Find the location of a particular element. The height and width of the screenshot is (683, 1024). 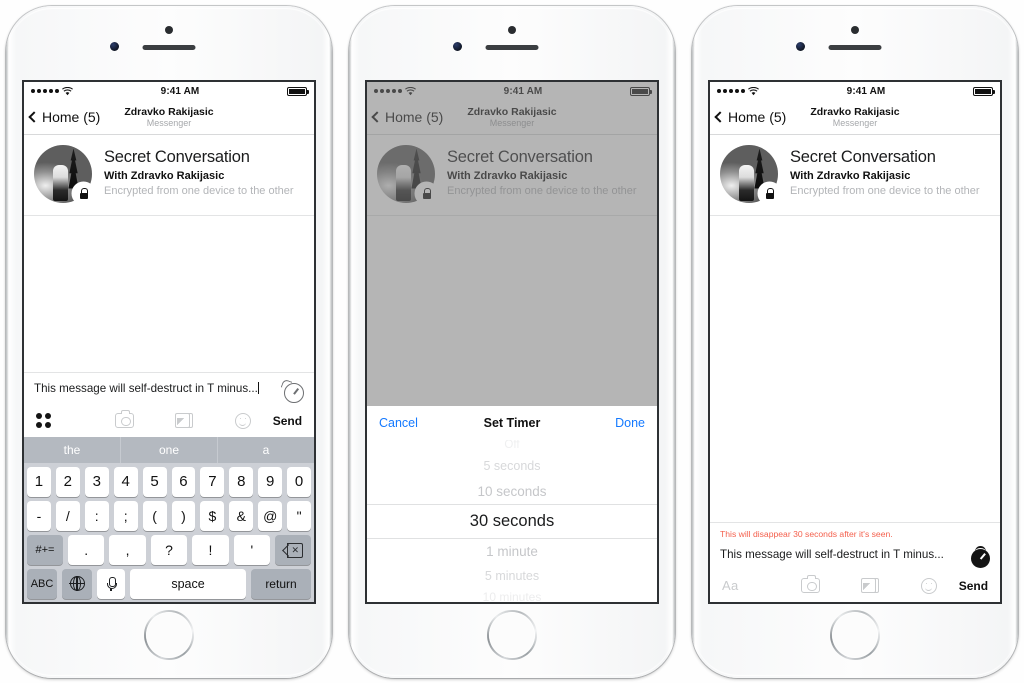

key-at: @ is located at coordinates (270, 515).